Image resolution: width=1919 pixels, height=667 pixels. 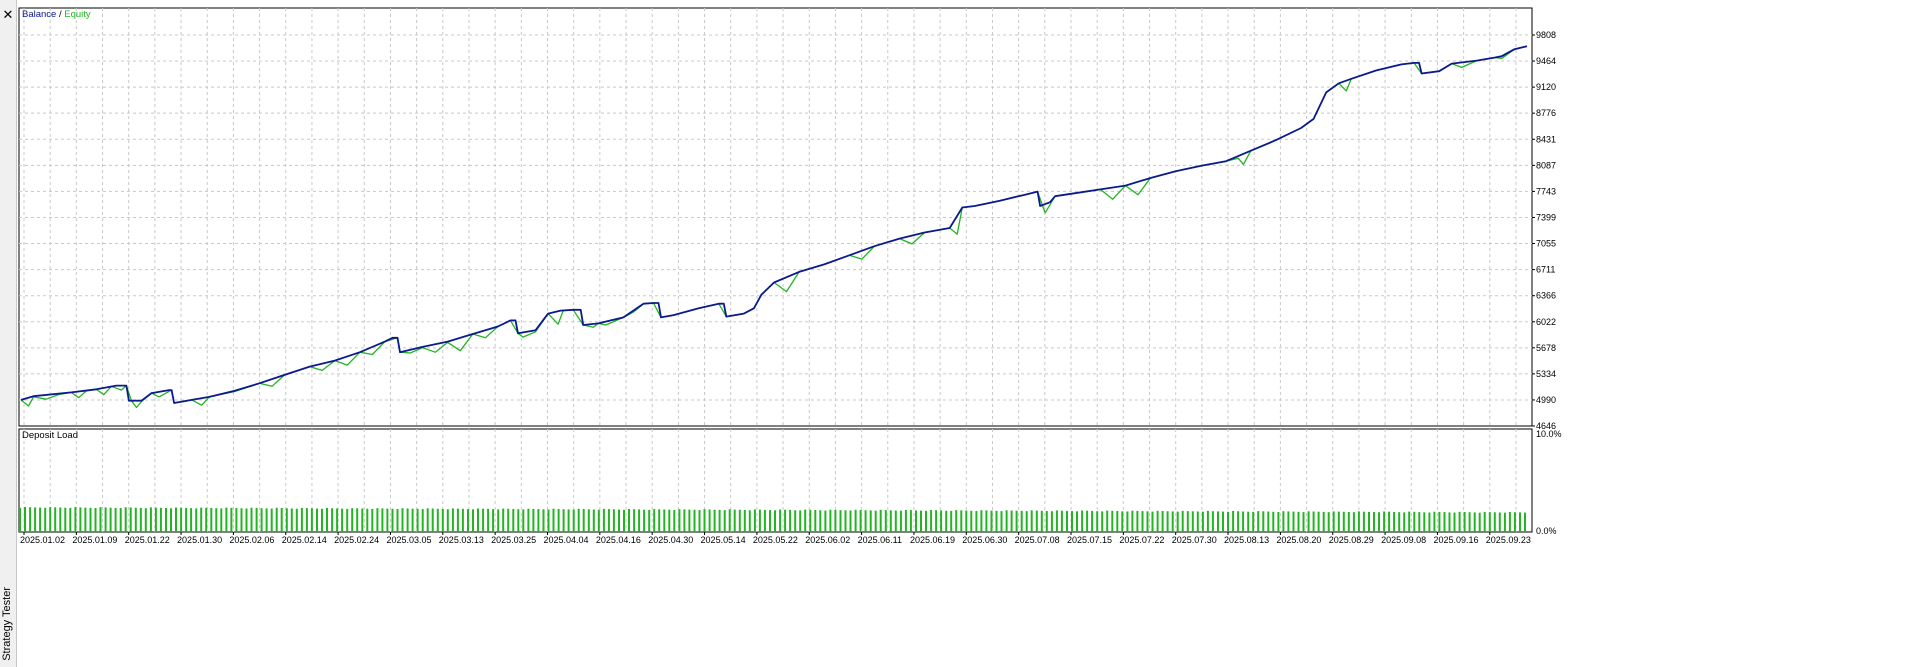 What do you see at coordinates (1546, 87) in the screenshot?
I see `y-tick-label: 9120` at bounding box center [1546, 87].